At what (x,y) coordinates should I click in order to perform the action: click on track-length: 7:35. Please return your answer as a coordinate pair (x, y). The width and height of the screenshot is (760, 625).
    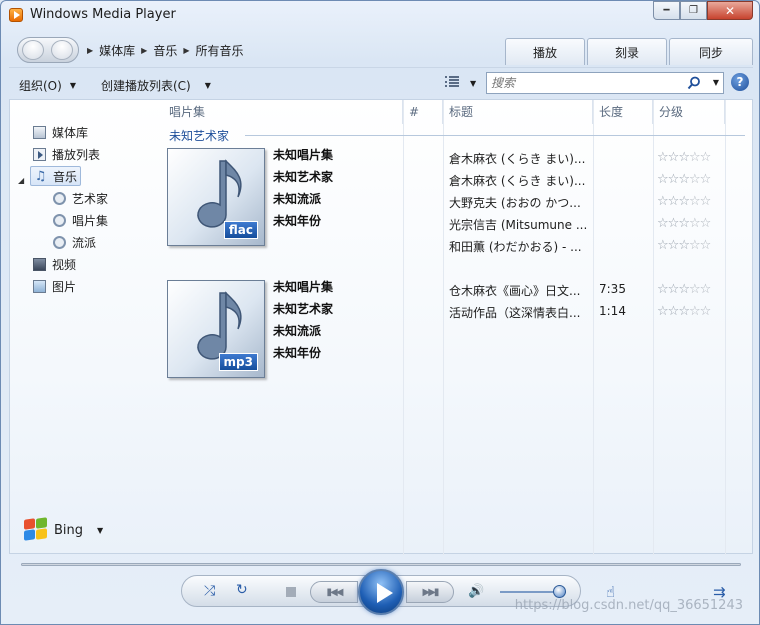
    Looking at the image, I should click on (612, 289).